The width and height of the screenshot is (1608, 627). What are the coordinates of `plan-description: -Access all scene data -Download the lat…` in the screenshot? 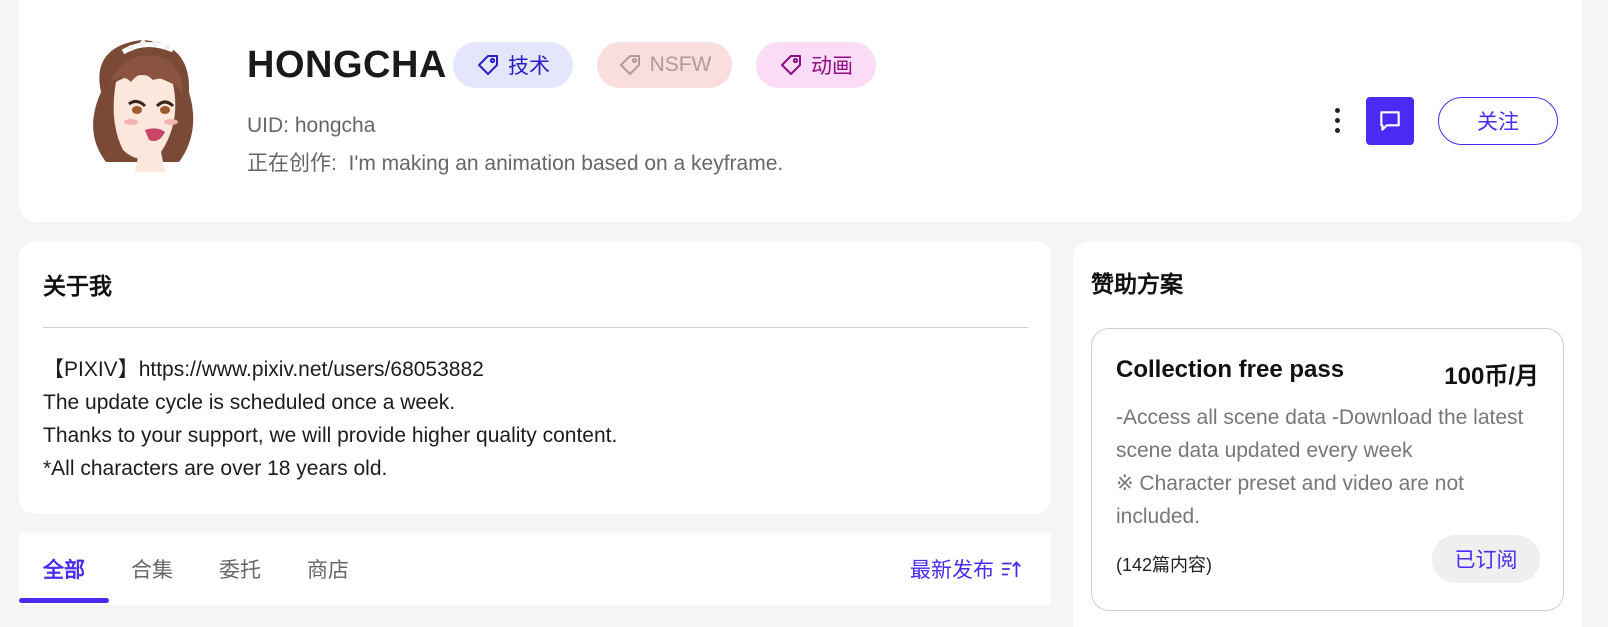 It's located at (1331, 467).